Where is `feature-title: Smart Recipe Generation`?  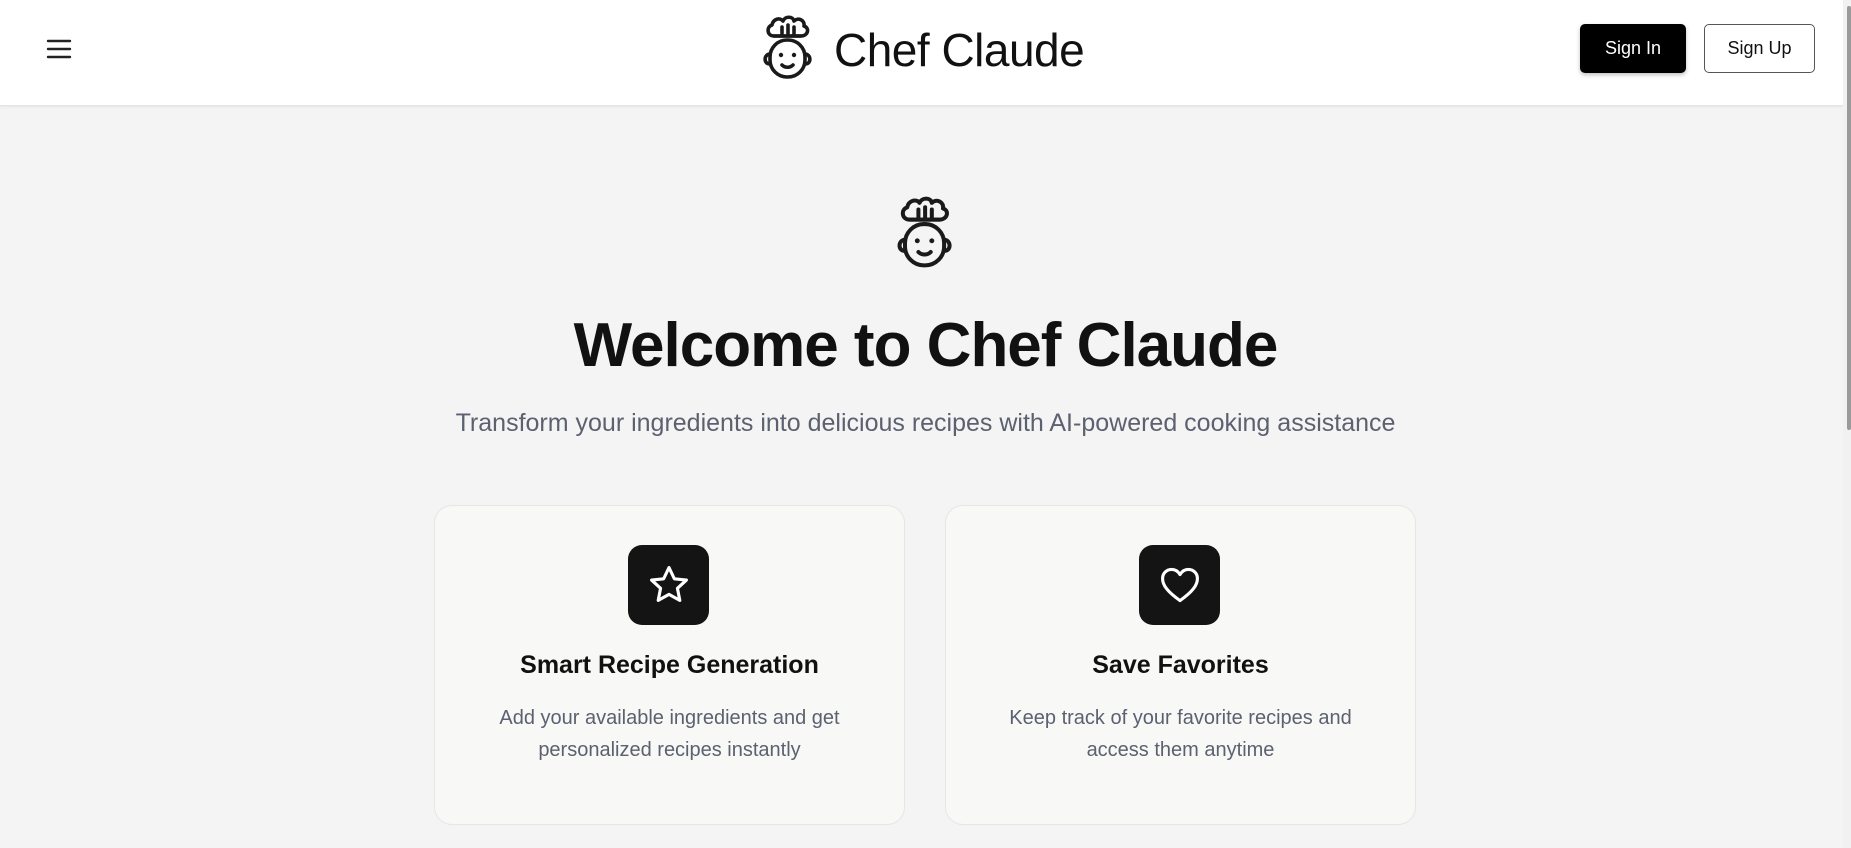 feature-title: Smart Recipe Generation is located at coordinates (669, 665).